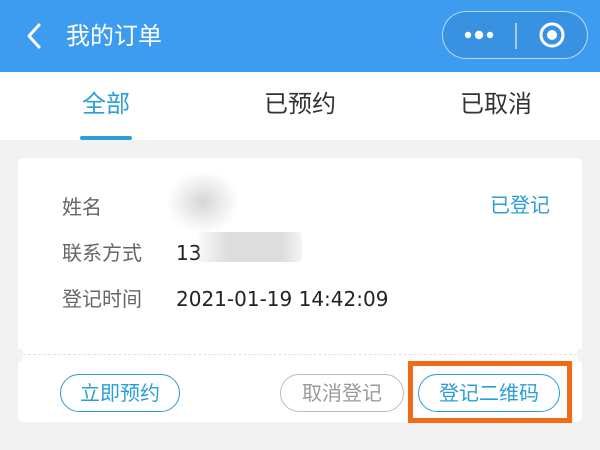  I want to click on back-button, so click(34, 36).